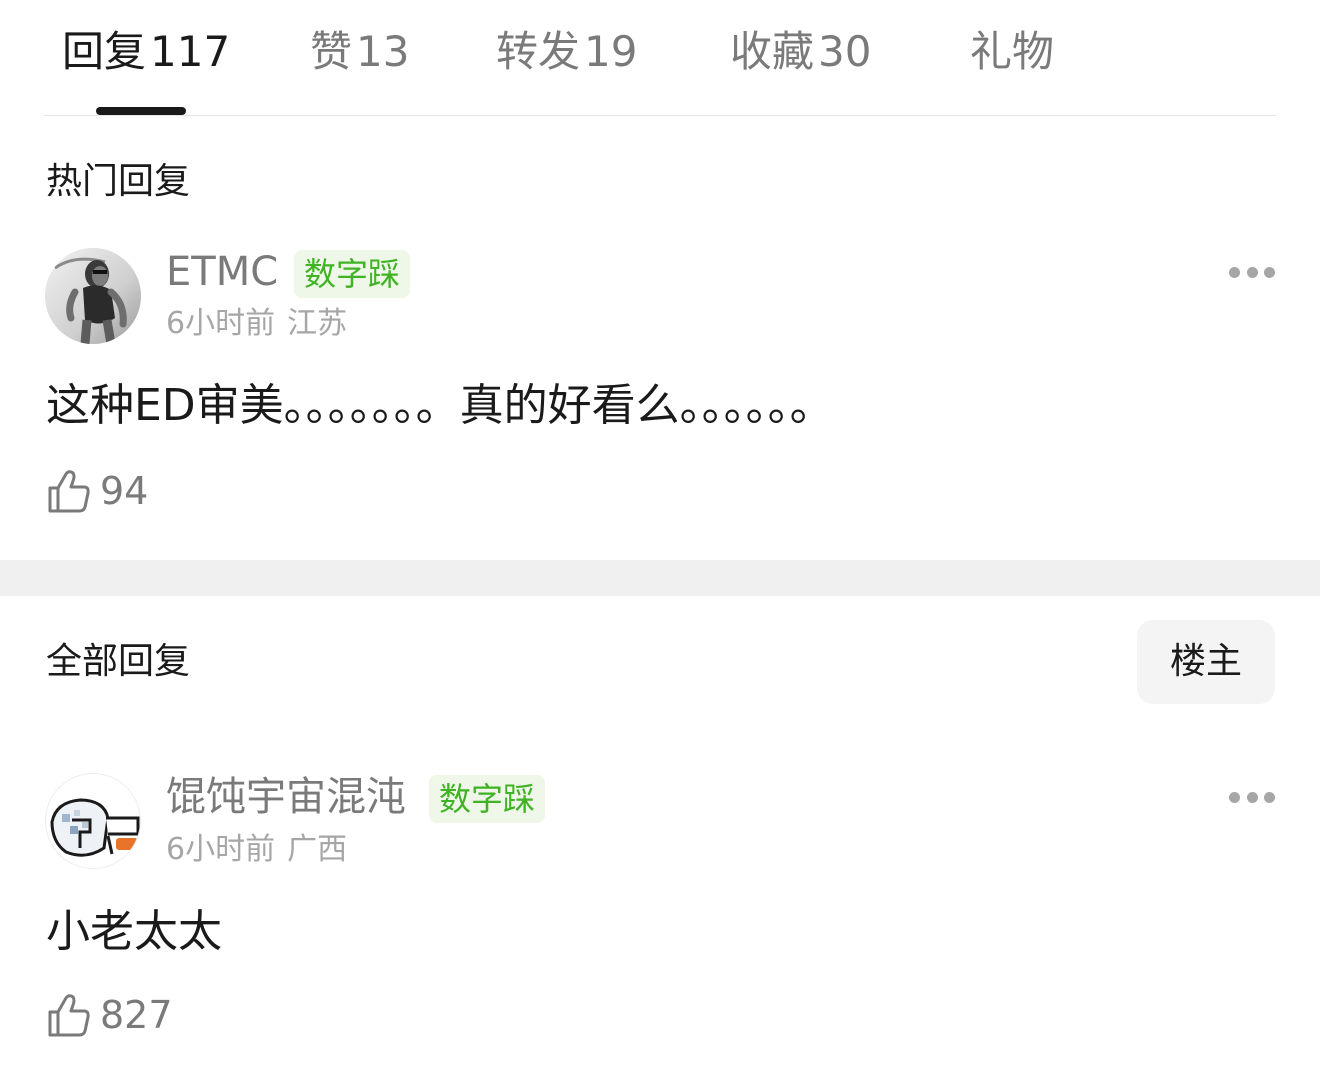 The image size is (1320, 1072). What do you see at coordinates (118, 181) in the screenshot?
I see `hot-replies-title: 热门回复` at bounding box center [118, 181].